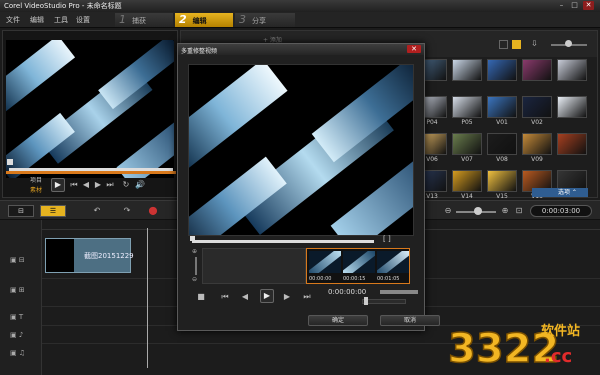 The width and height of the screenshot is (600, 375). I want to click on strip-zoom-control: ⊕ ⊖, so click(196, 266).